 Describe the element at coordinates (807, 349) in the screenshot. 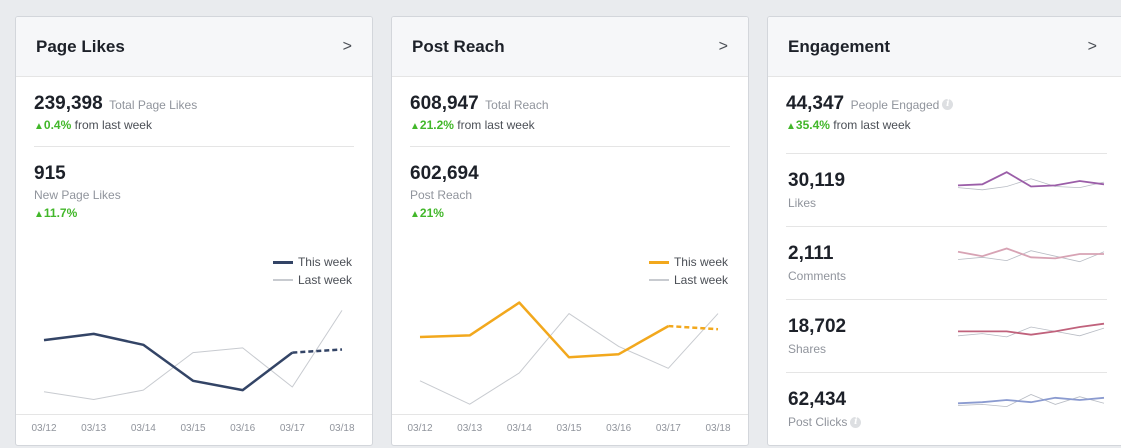

I see `shares-label: Shares` at that location.